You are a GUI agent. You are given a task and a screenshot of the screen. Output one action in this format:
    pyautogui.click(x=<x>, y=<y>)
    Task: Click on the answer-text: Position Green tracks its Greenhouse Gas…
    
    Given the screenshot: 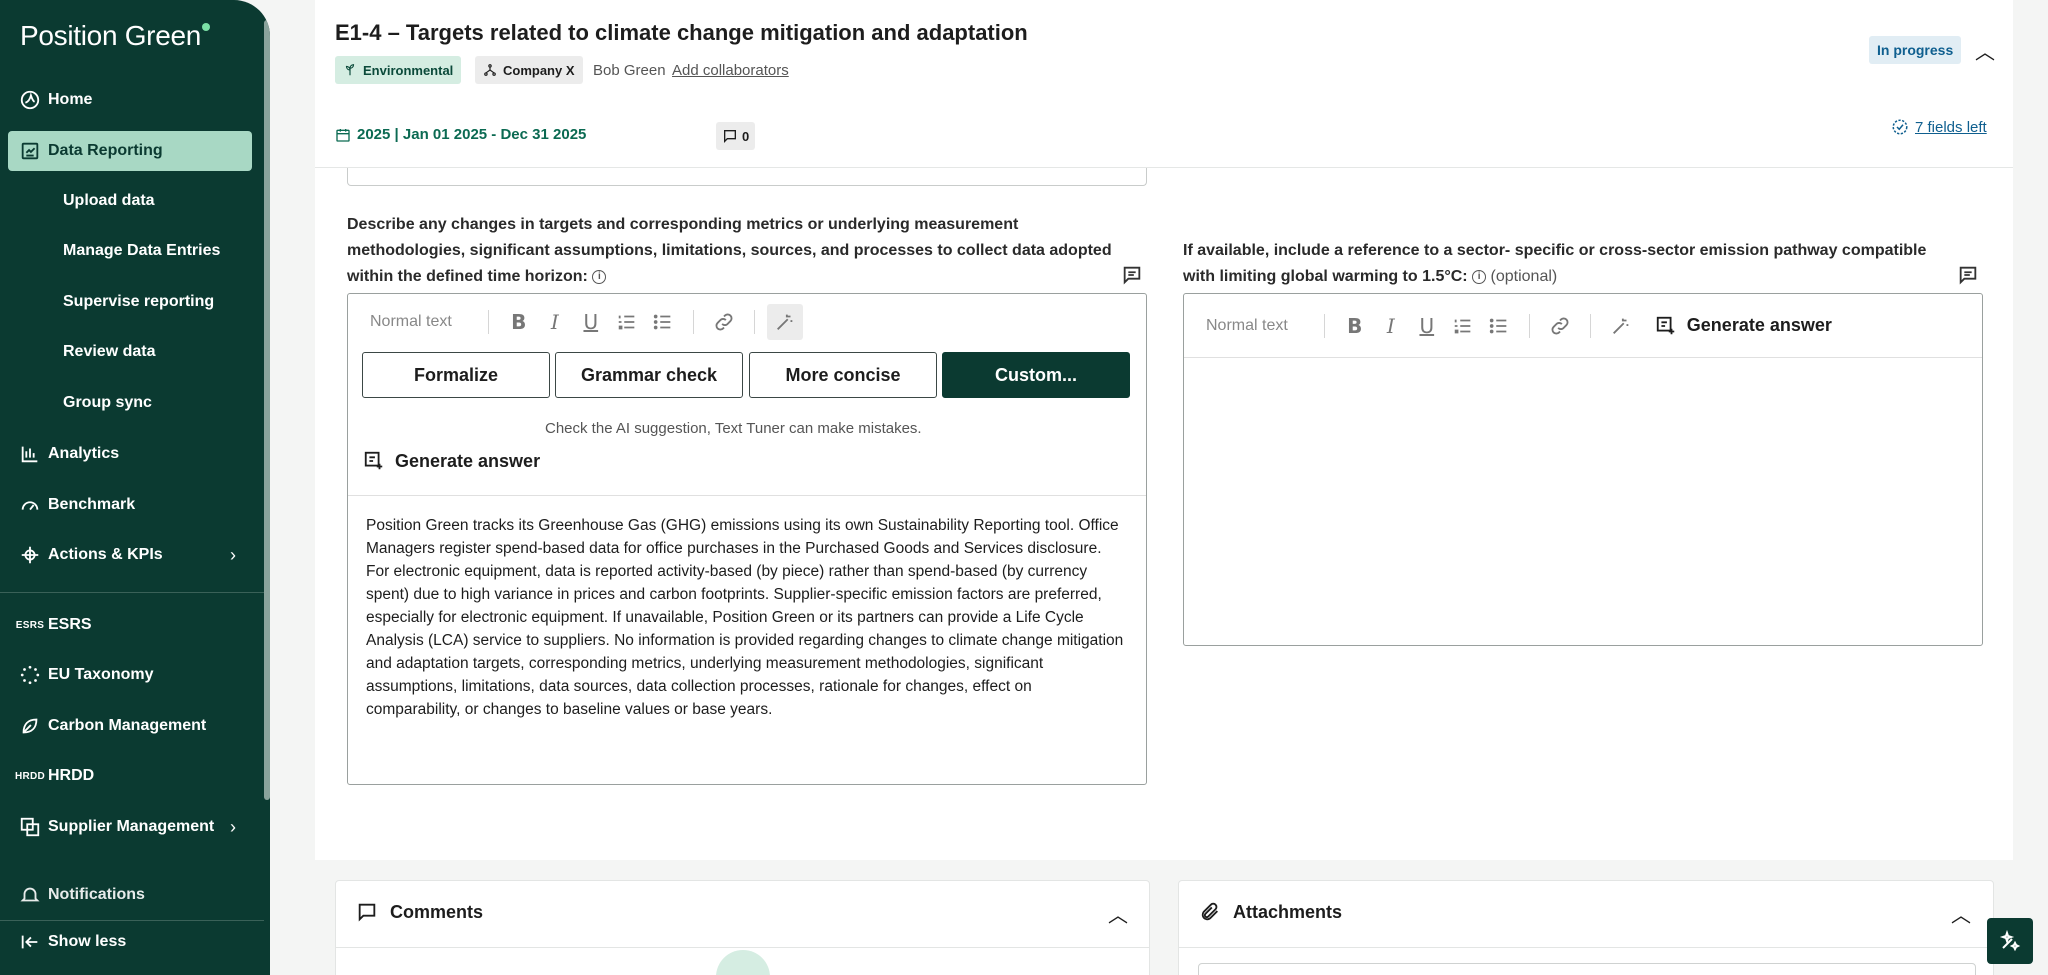 What is the action you would take?
    pyautogui.click(x=746, y=617)
    